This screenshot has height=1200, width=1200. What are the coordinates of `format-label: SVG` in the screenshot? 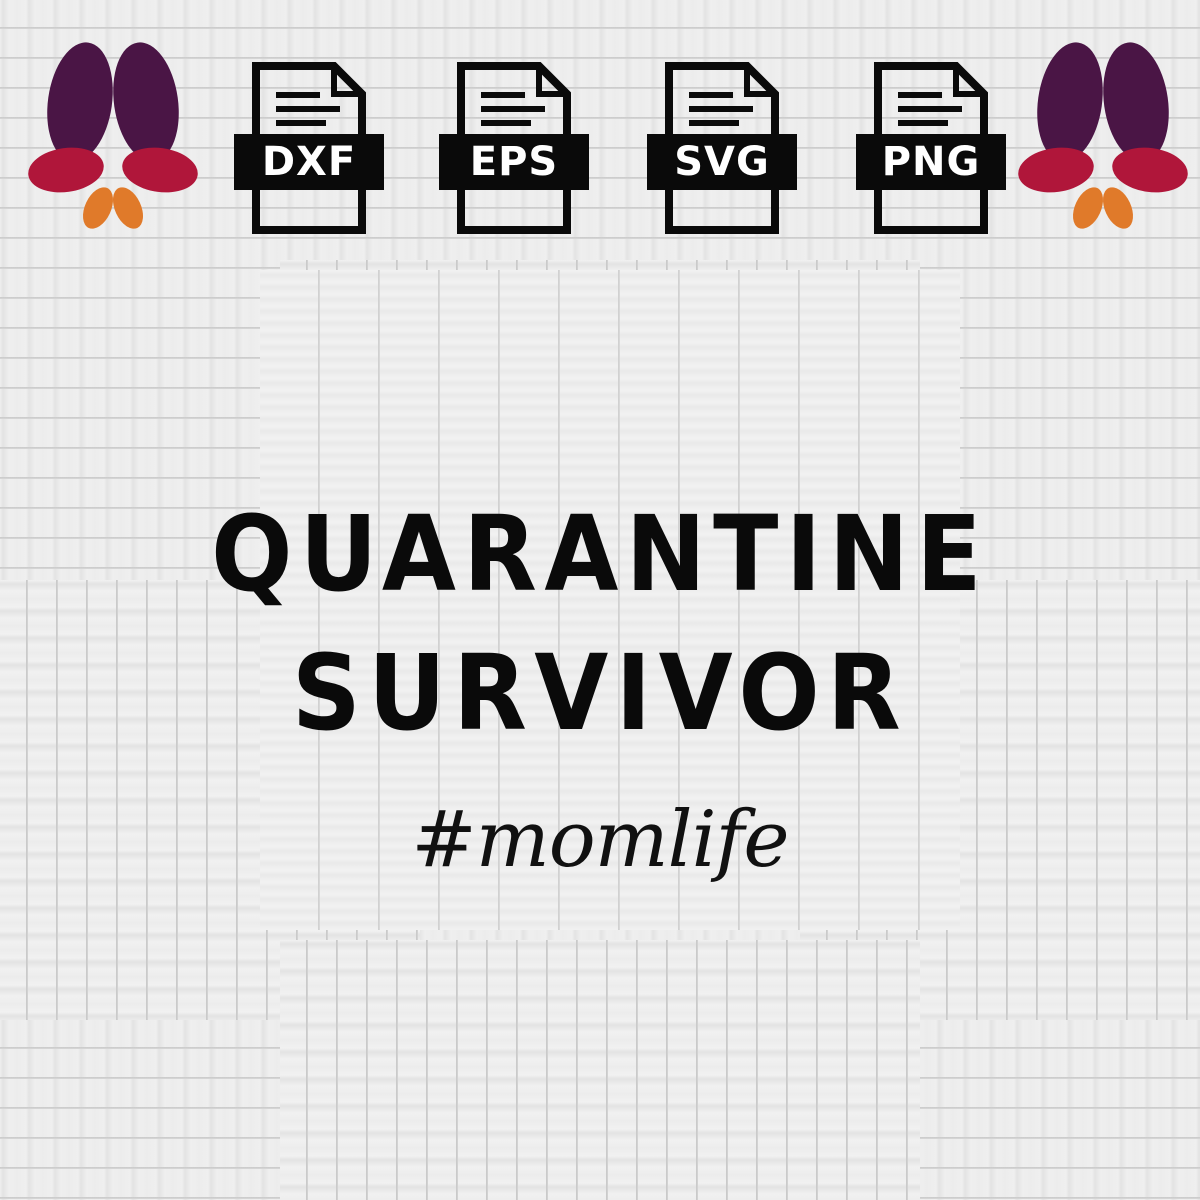 It's located at (722, 162).